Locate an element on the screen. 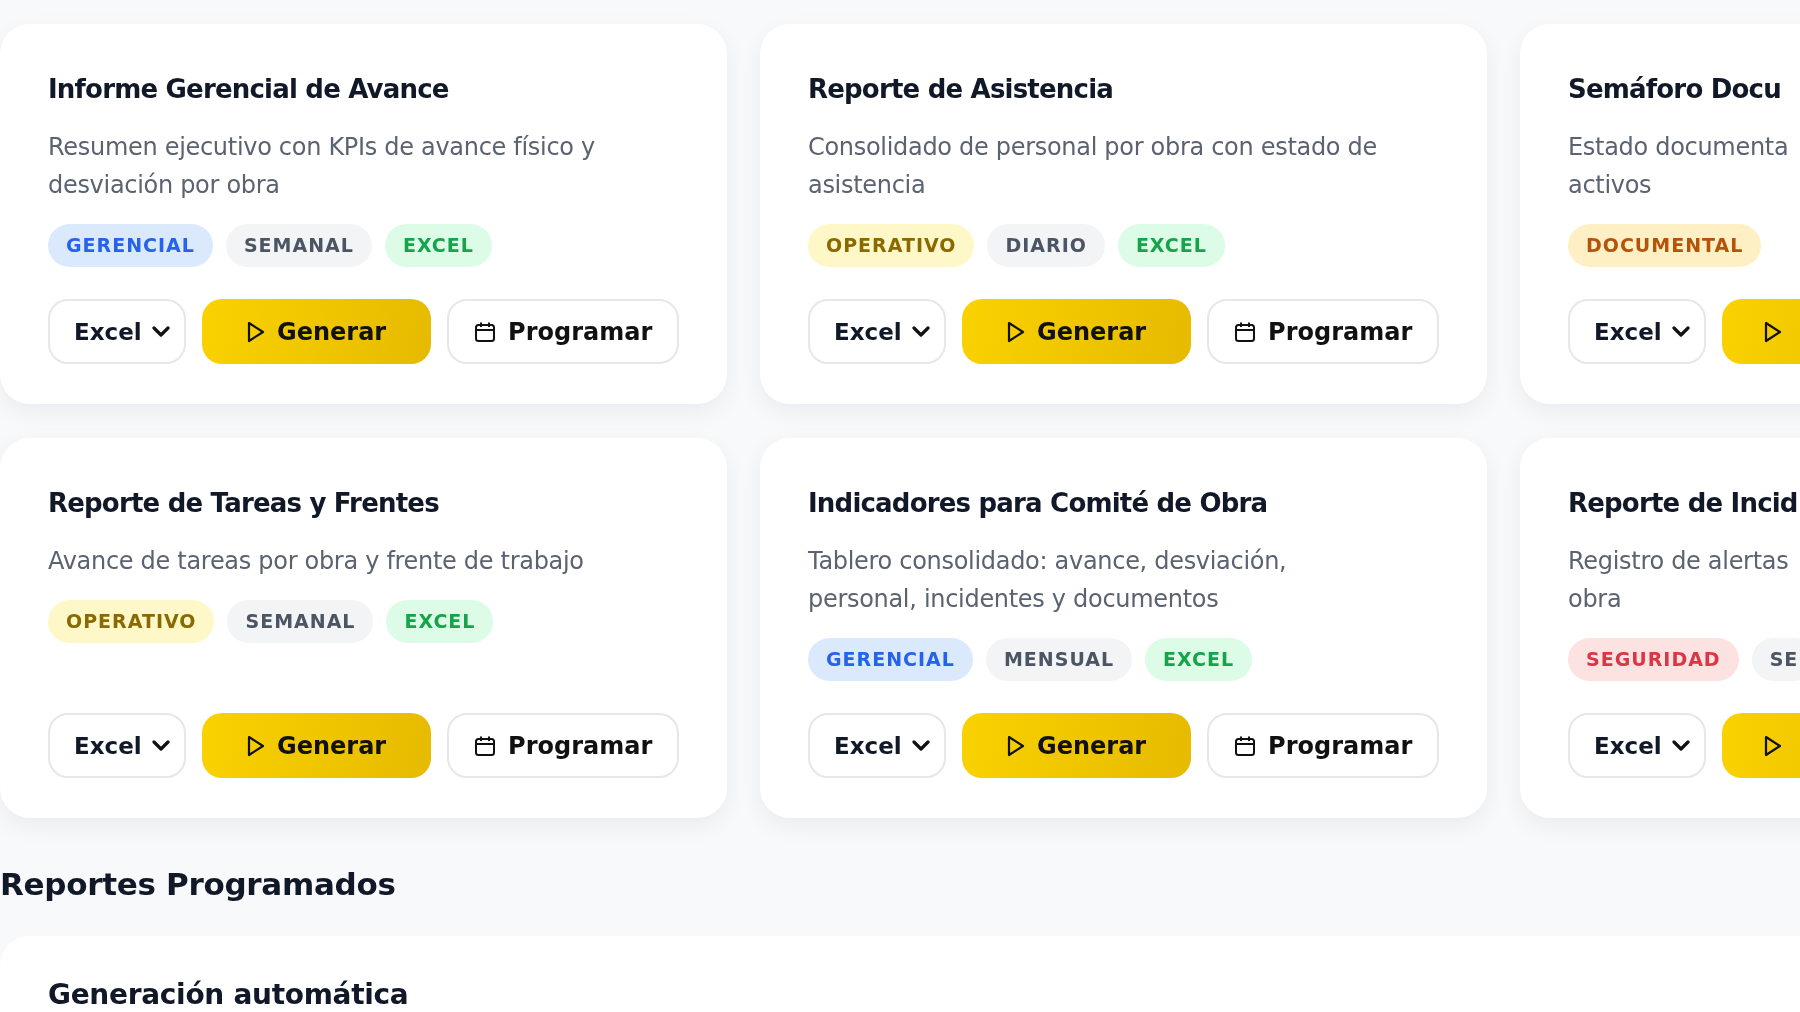  report-description: Resumen ejecutivo con KPIs de avance físico y desviación por obra is located at coordinates (322, 166).